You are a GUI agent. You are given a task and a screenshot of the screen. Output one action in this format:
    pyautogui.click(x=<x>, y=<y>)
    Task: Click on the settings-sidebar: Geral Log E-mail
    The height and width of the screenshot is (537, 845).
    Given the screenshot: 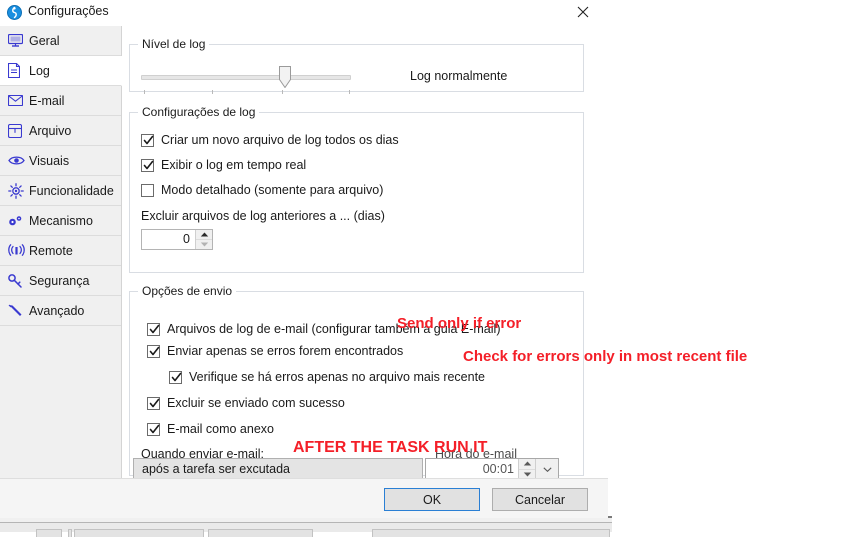 What is the action you would take?
    pyautogui.click(x=61, y=252)
    